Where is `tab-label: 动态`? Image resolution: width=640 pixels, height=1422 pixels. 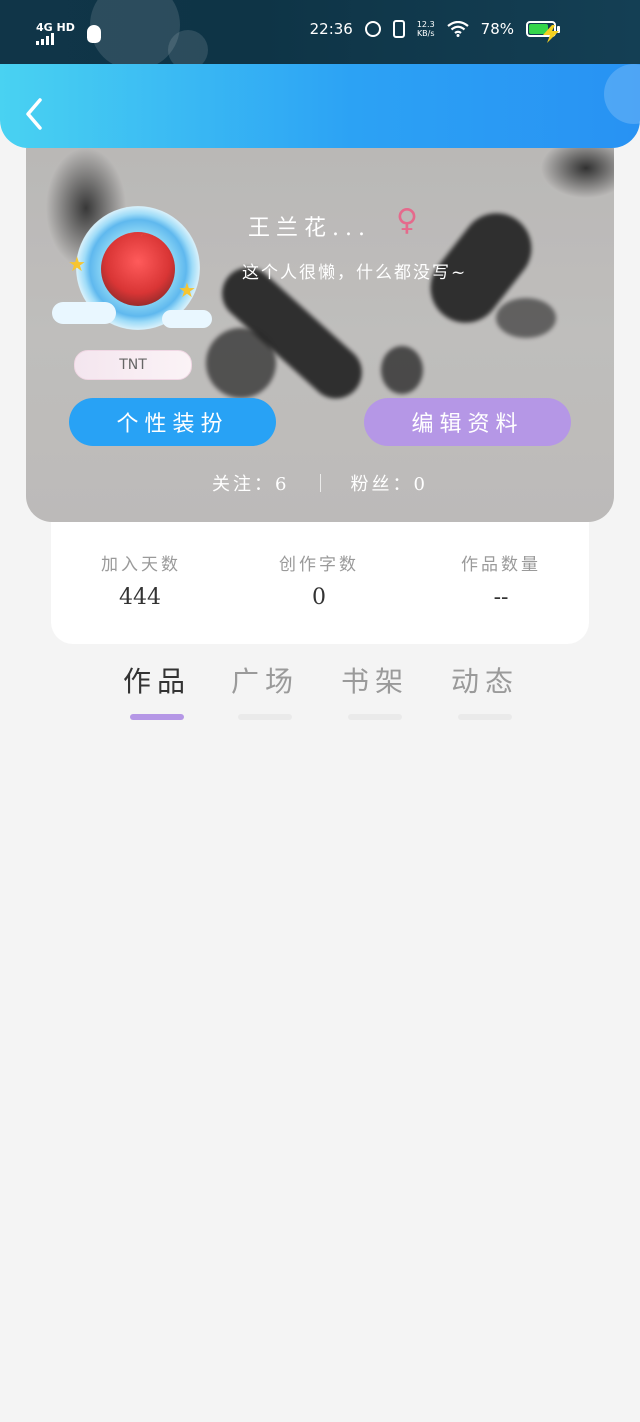
tab-label: 动态 is located at coordinates (484, 681).